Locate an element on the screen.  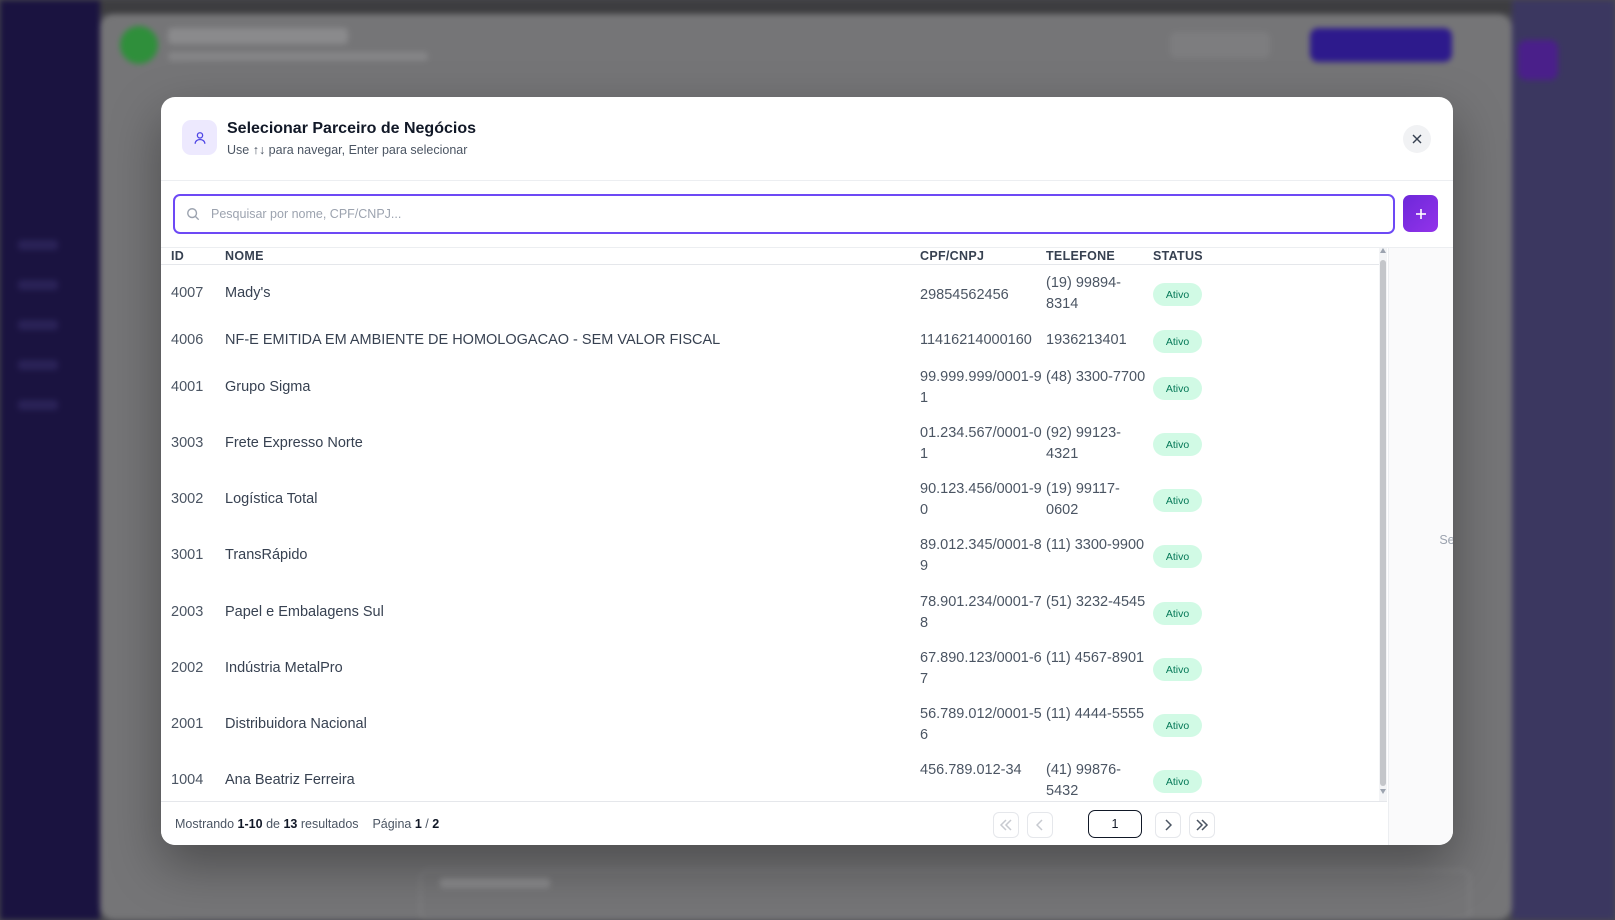
results-label: resultados is located at coordinates (329, 824).